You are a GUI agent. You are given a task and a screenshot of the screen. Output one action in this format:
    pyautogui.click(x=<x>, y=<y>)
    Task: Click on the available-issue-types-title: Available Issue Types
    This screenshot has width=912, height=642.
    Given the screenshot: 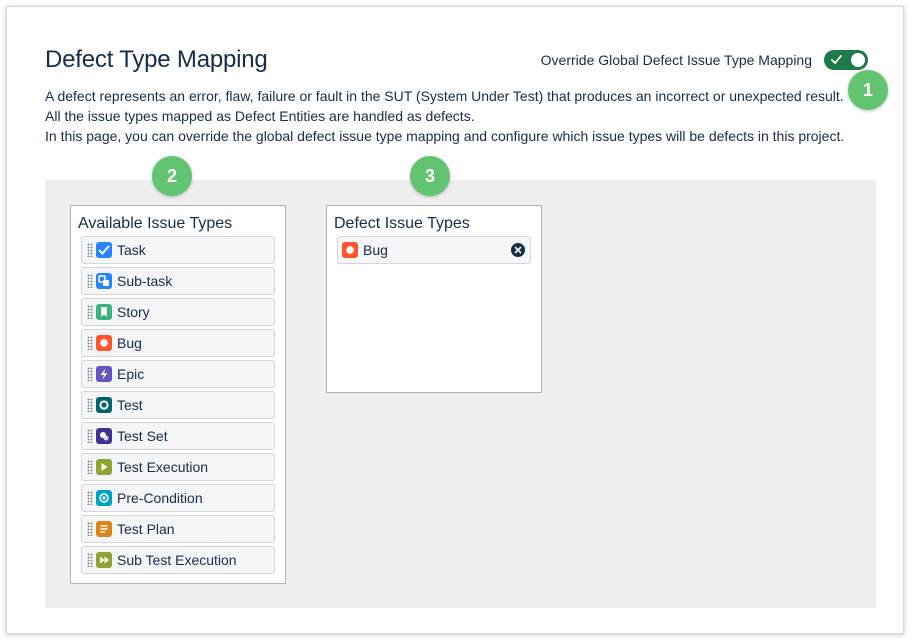 What is the action you would take?
    pyautogui.click(x=155, y=223)
    